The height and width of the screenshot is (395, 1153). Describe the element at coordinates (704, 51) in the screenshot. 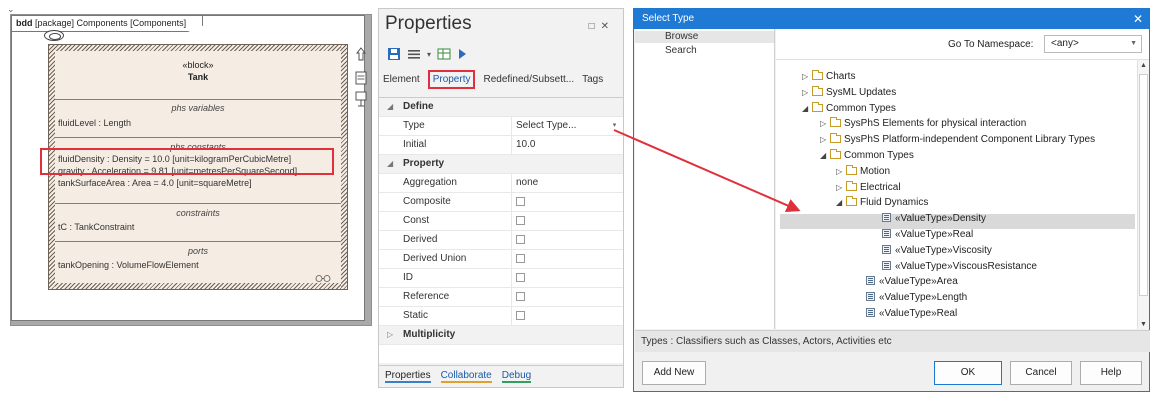

I see `mode-search: Search` at that location.